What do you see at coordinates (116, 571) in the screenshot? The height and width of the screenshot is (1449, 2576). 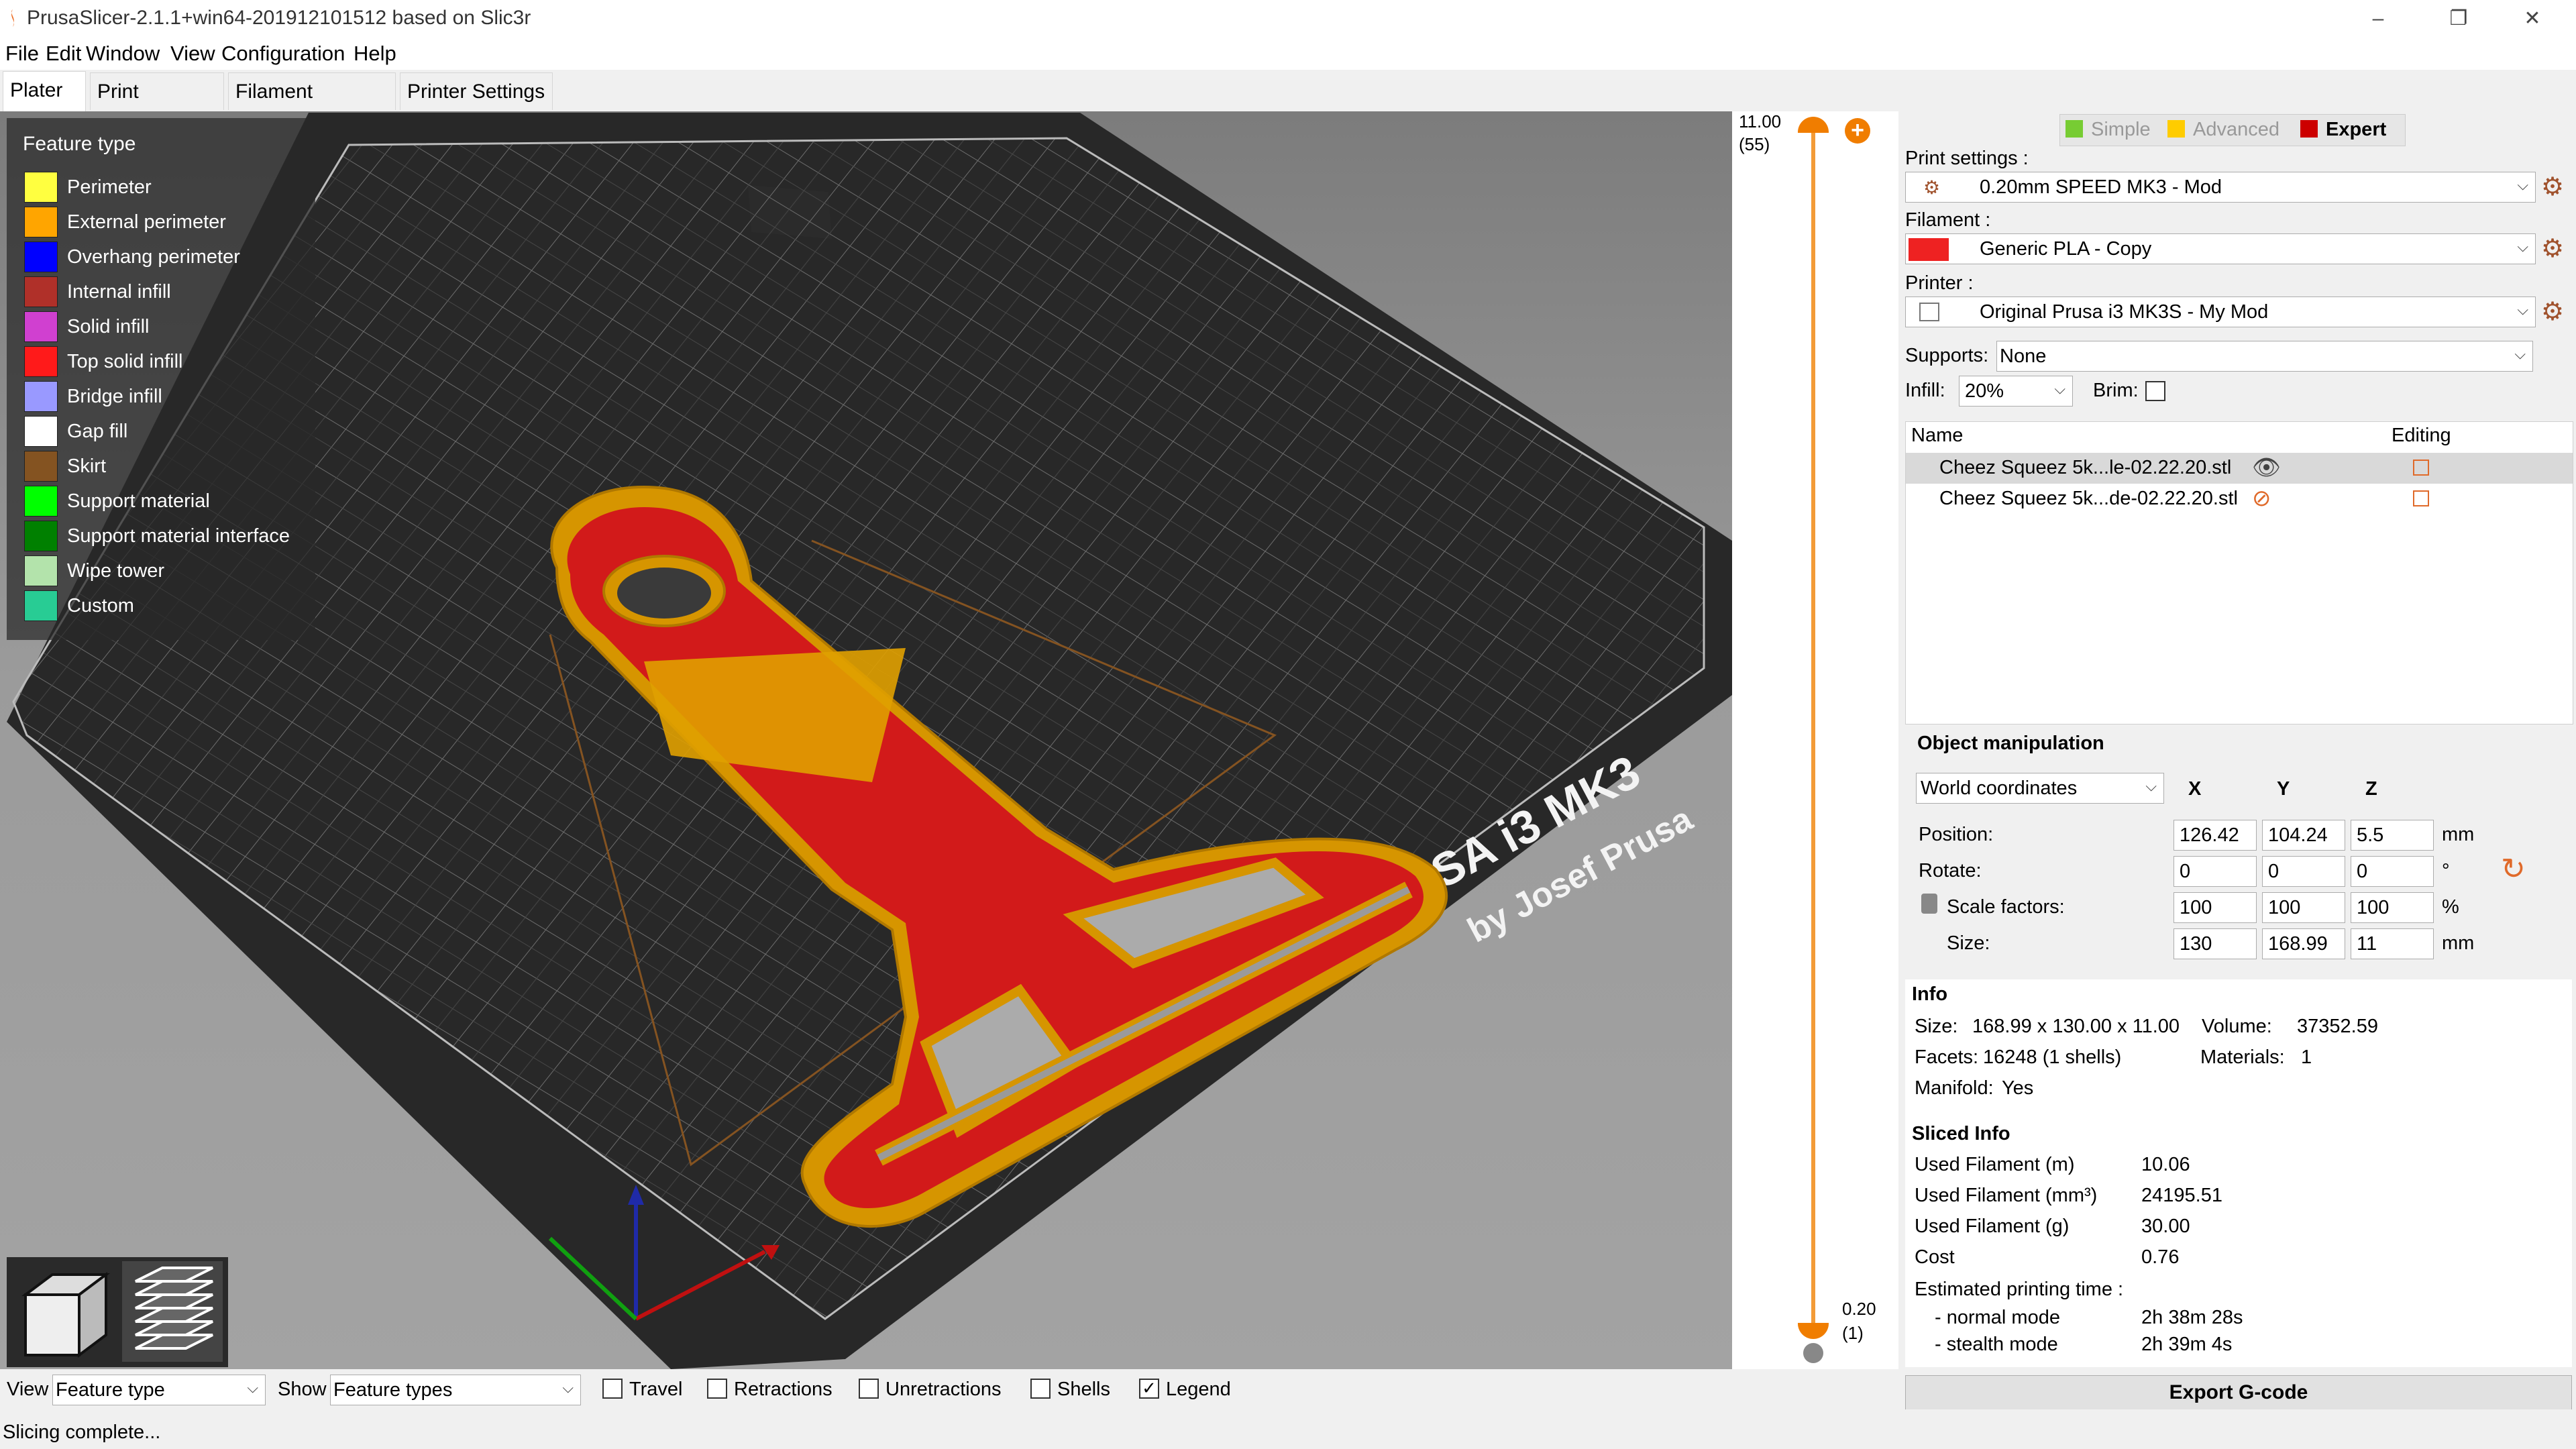 I see `legend-label: Wipe tower` at bounding box center [116, 571].